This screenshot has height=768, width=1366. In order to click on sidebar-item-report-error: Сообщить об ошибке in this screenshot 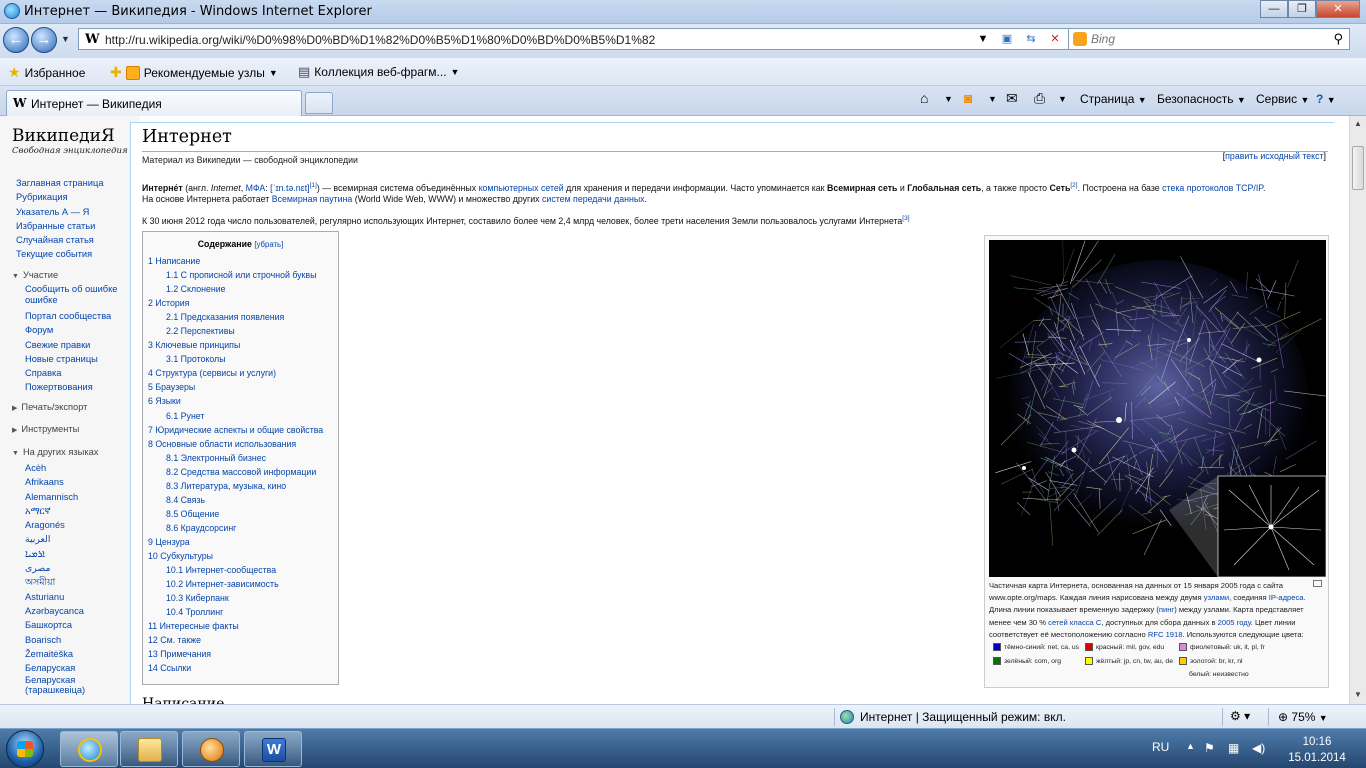, I will do `click(71, 289)`.